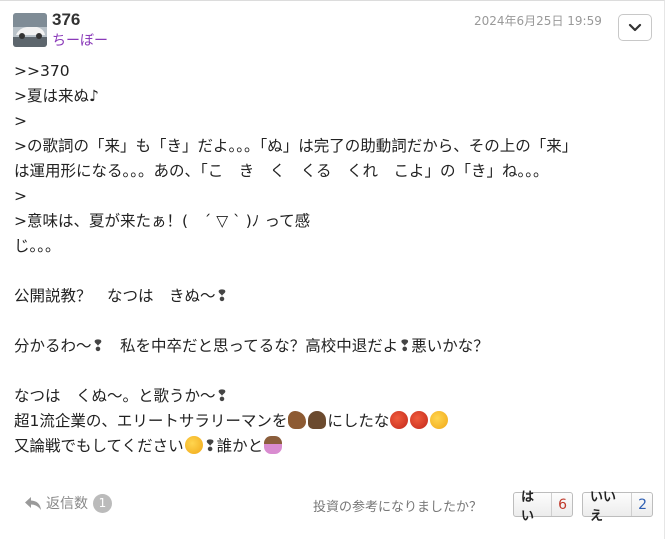 Image resolution: width=665 pixels, height=539 pixels. What do you see at coordinates (297, 420) in the screenshot?
I see `horse-icon` at bounding box center [297, 420].